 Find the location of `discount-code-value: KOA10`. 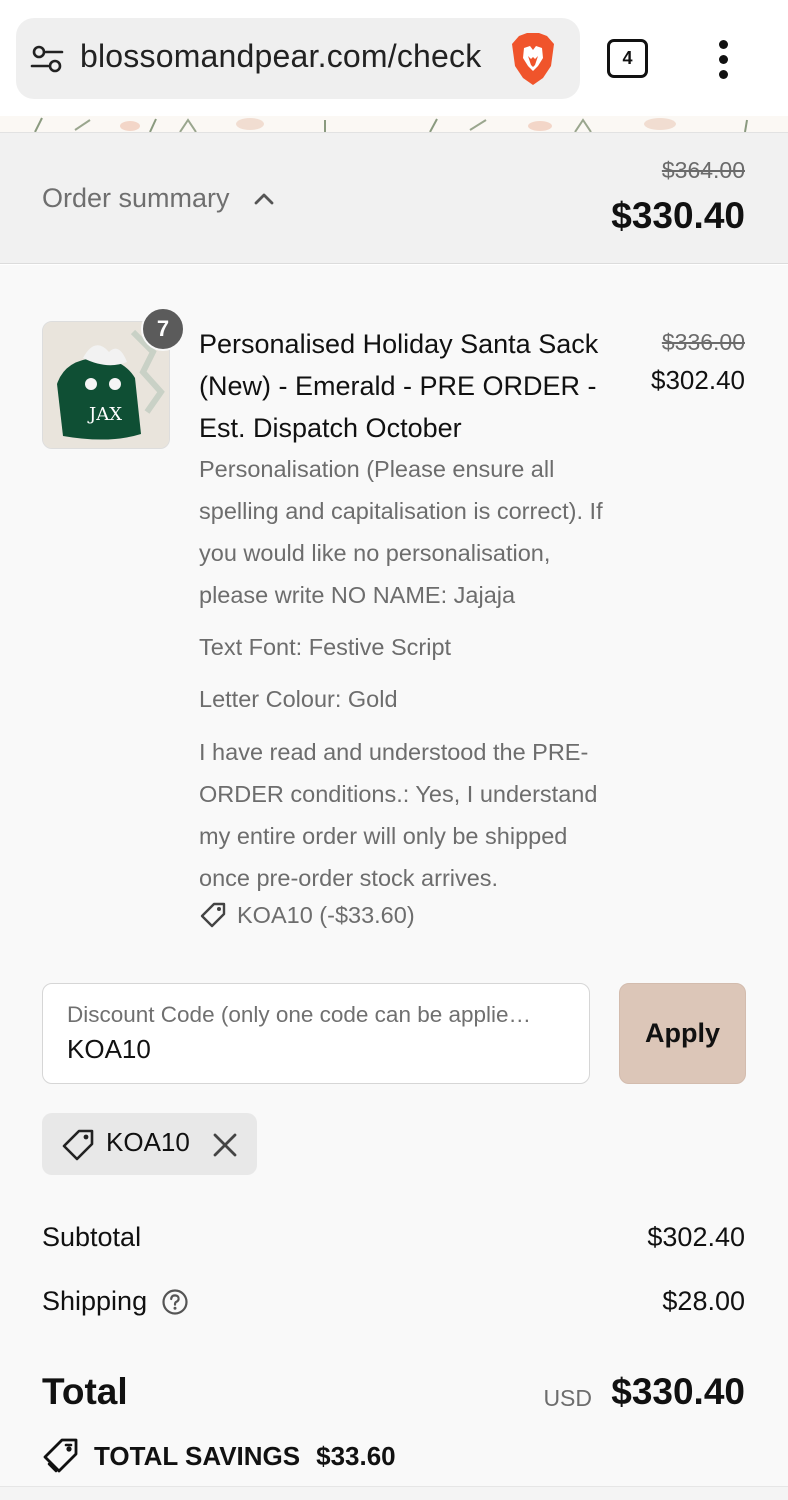

discount-code-value: KOA10 is located at coordinates (109, 1049).